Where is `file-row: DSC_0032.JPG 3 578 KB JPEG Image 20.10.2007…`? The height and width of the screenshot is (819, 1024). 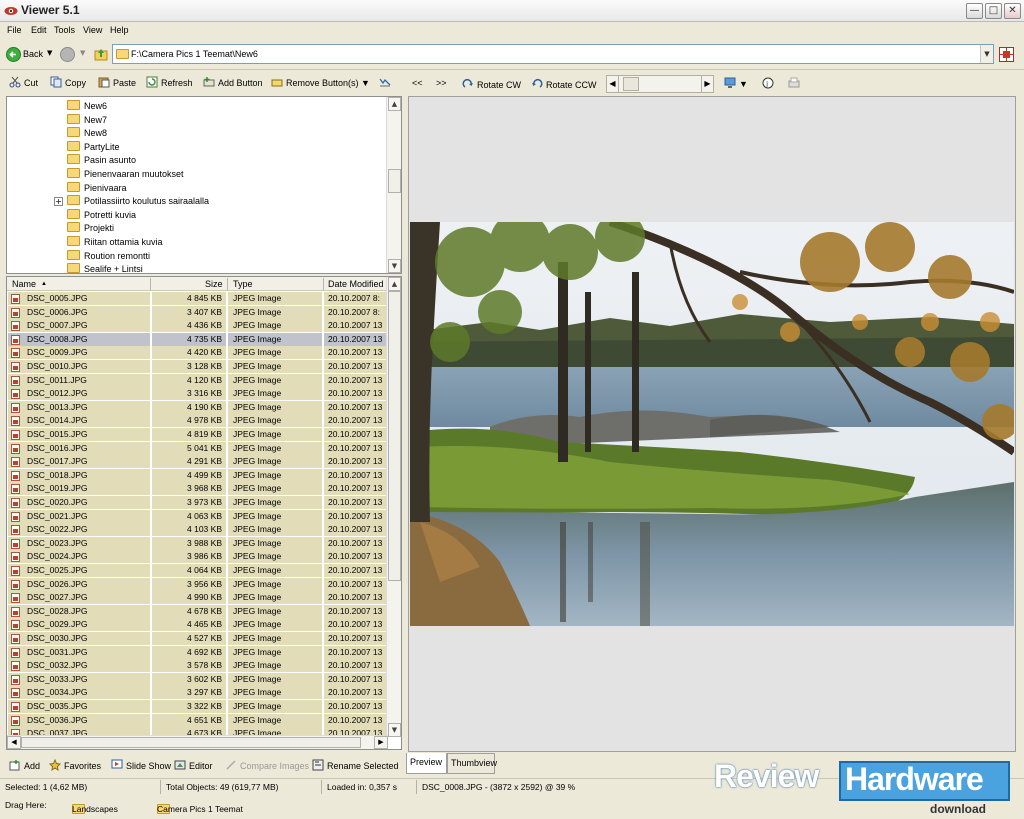
file-row: DSC_0032.JPG 3 578 KB JPEG Image 20.10.2007… is located at coordinates (197, 666).